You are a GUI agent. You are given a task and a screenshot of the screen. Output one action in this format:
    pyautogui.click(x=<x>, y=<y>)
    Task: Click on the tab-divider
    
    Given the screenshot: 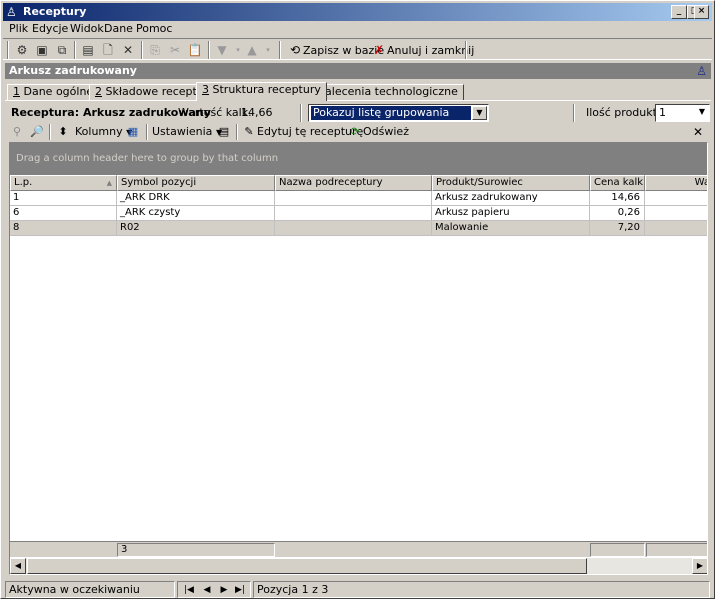 What is the action you would take?
    pyautogui.click(x=358, y=100)
    